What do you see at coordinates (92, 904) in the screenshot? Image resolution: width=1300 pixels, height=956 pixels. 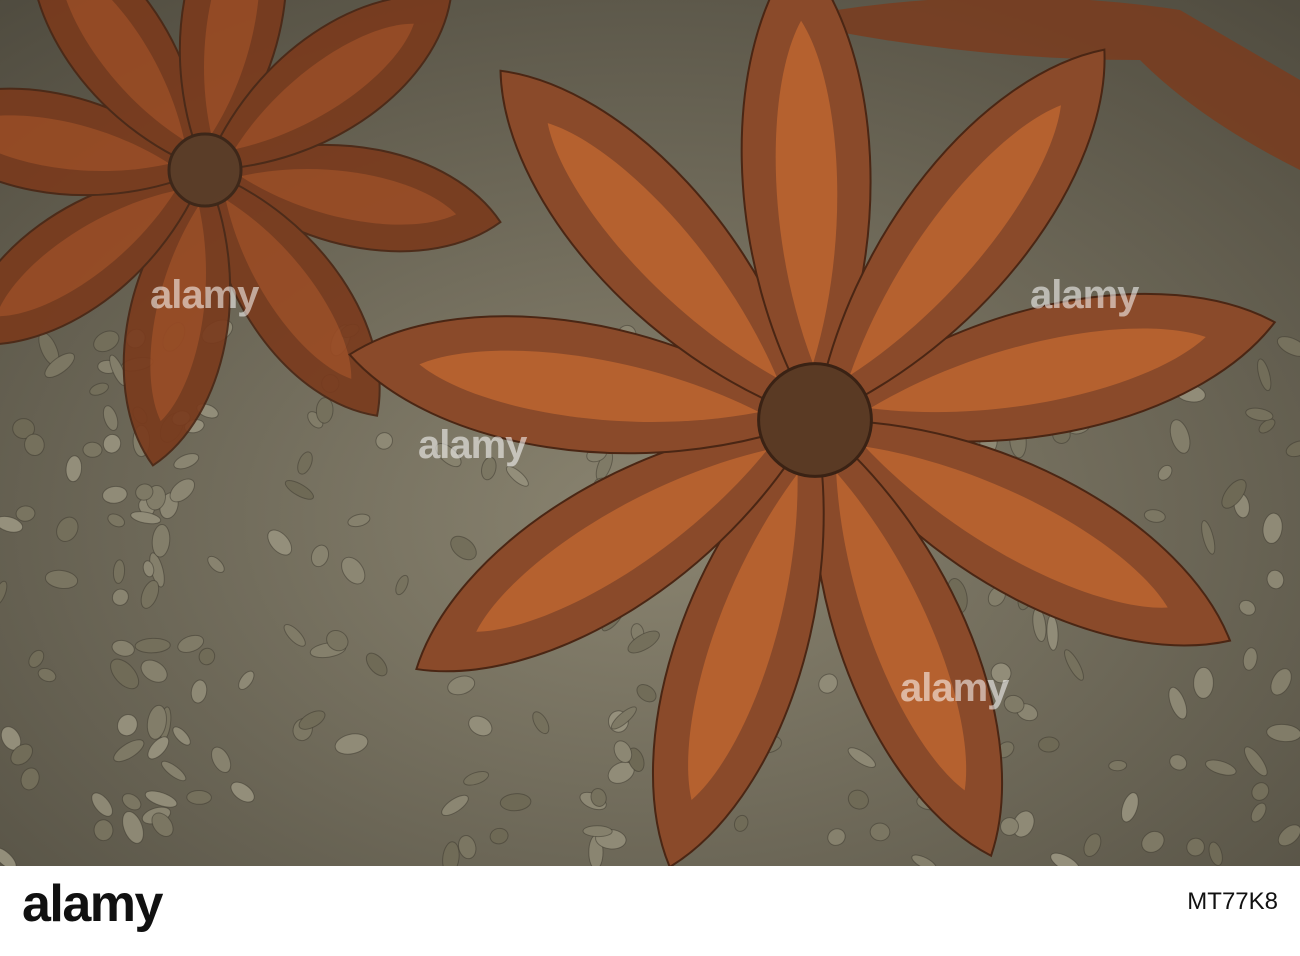 I see `alamy-logo: alamy` at bounding box center [92, 904].